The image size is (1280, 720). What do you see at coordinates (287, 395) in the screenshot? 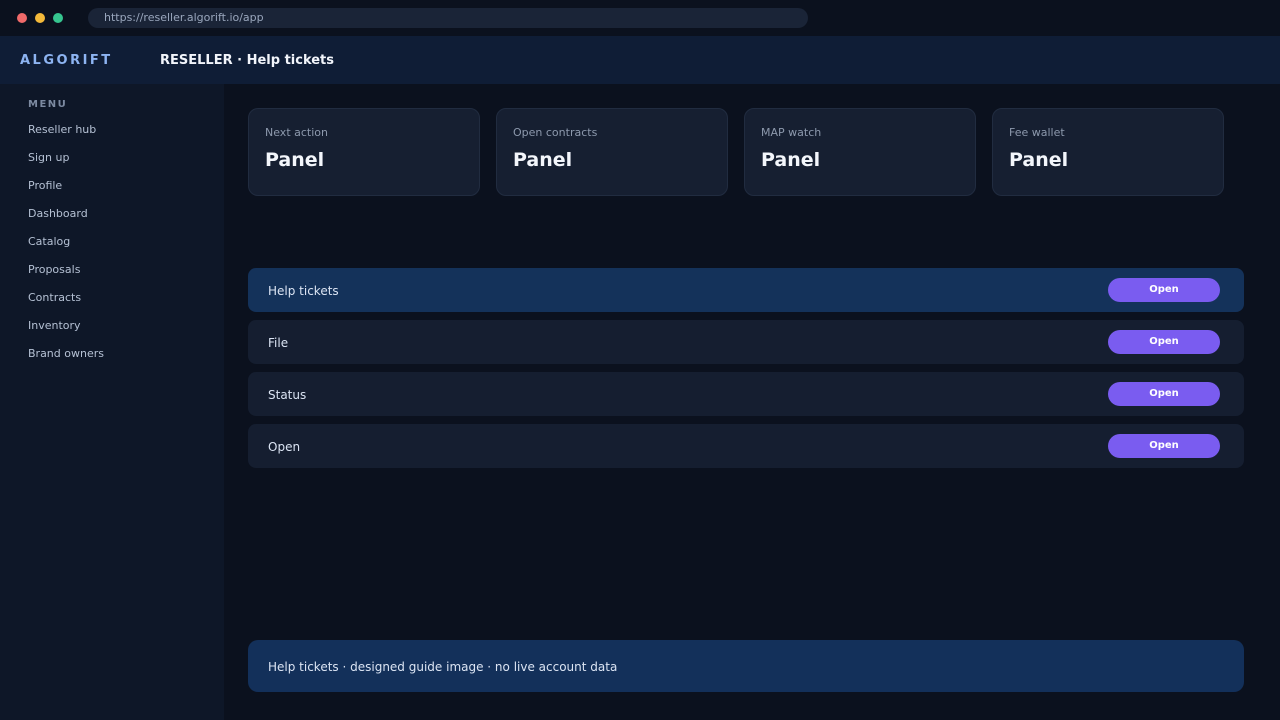
I see `row-label: Status` at bounding box center [287, 395].